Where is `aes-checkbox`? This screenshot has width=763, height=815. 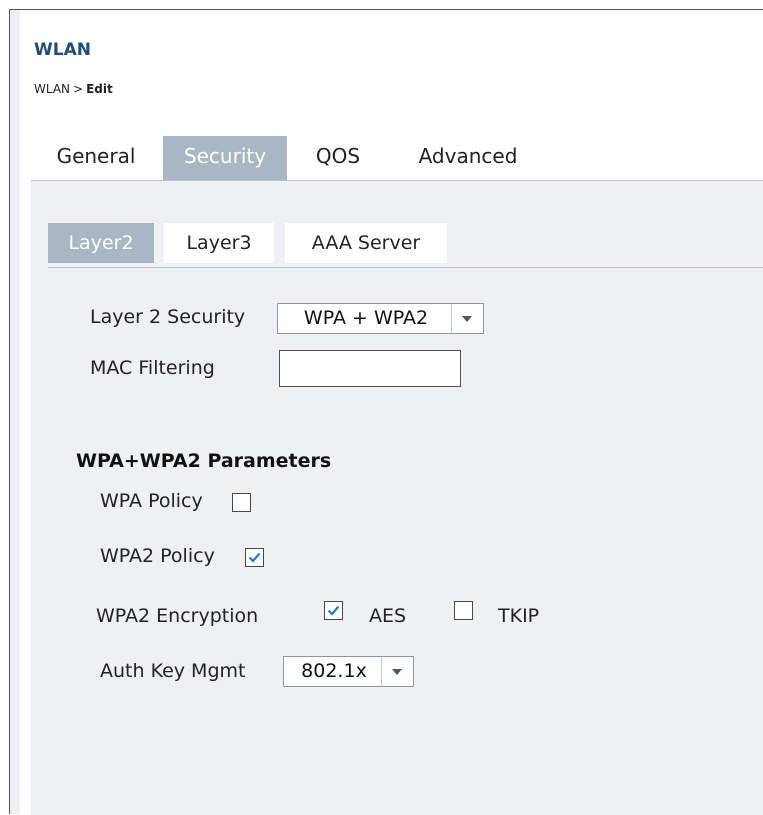
aes-checkbox is located at coordinates (333, 610).